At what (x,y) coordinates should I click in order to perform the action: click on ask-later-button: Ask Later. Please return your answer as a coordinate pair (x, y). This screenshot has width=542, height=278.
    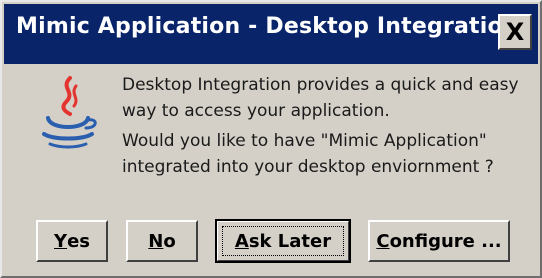
    Looking at the image, I should click on (283, 241).